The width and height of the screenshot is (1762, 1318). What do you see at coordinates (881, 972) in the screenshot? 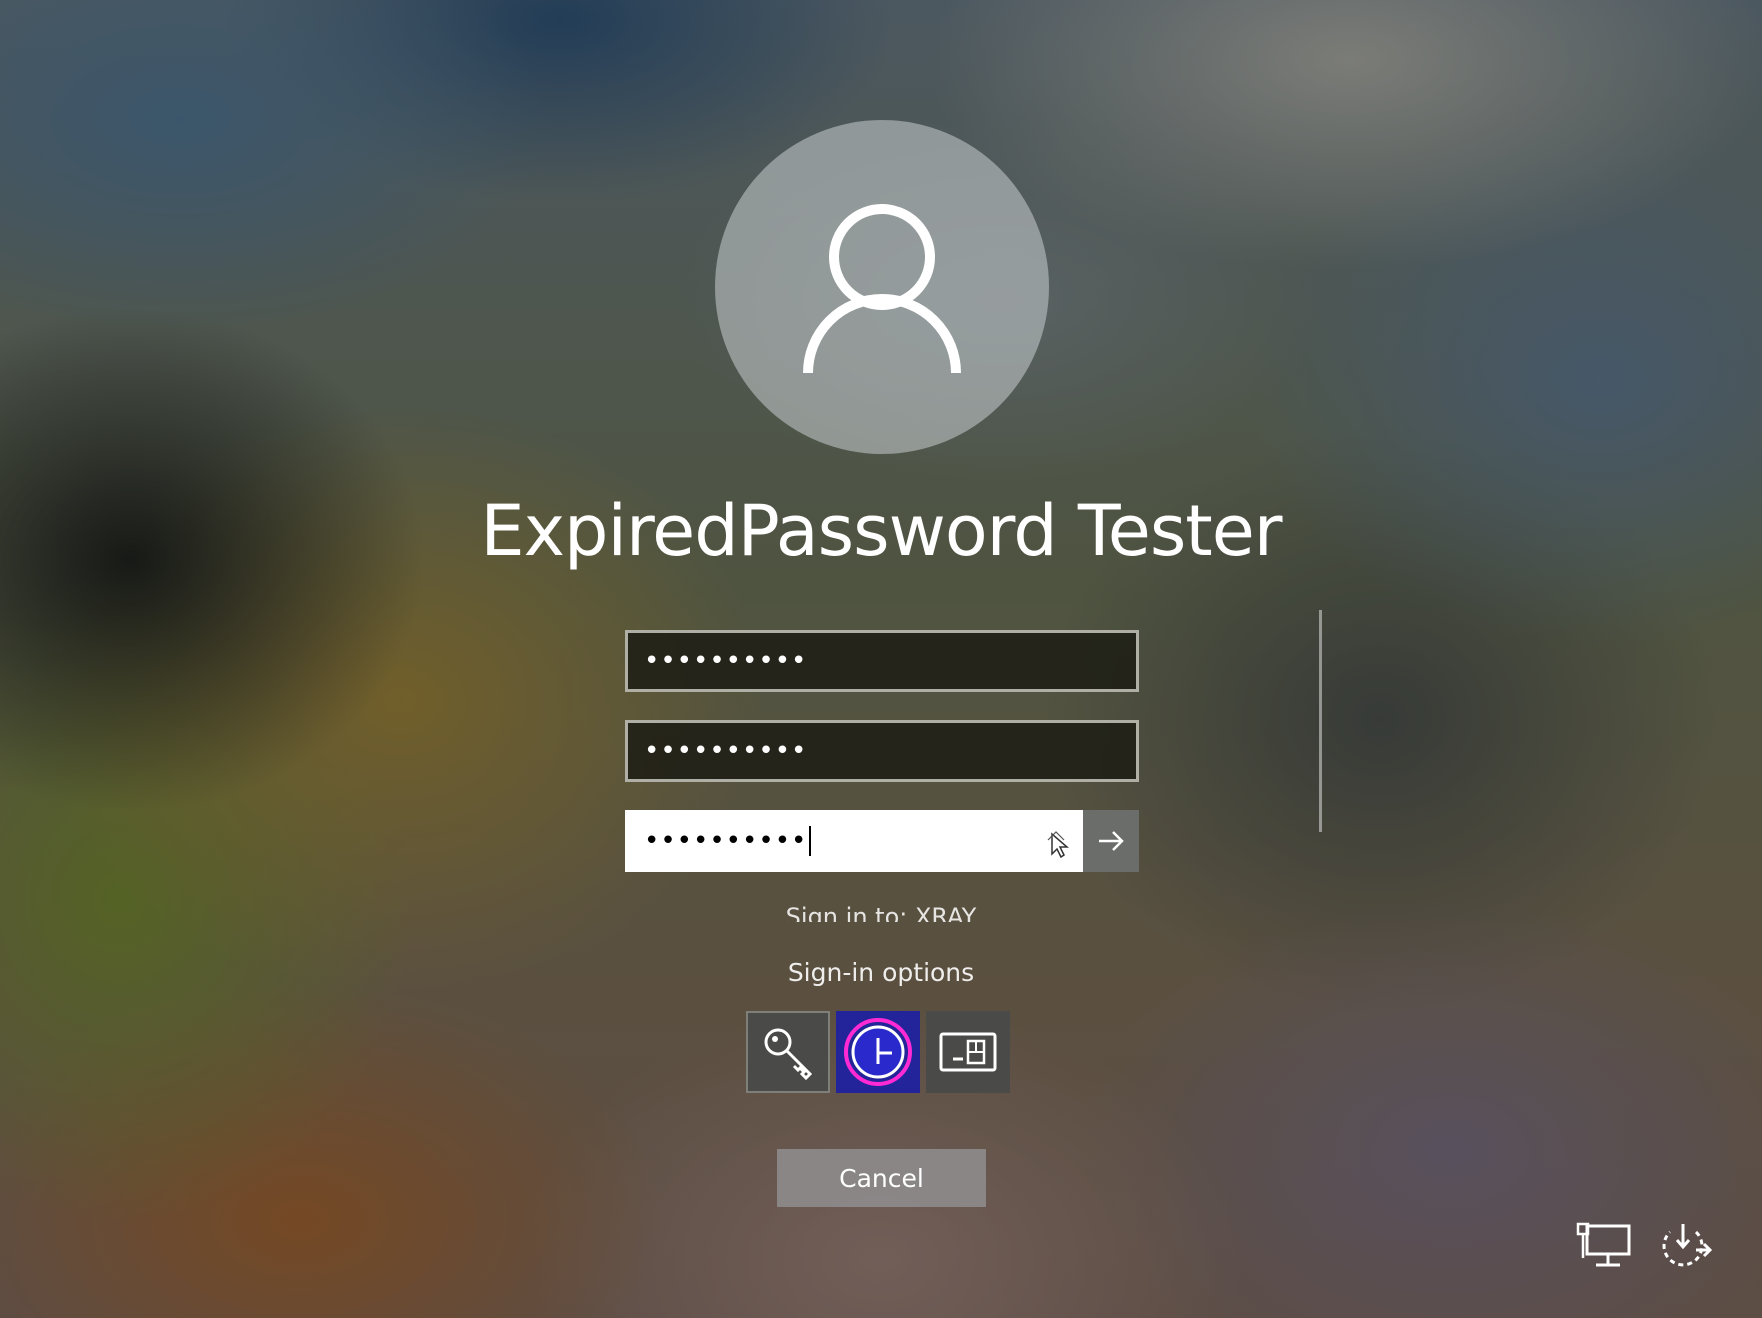
I see `sign-in-options-link: Sign-in options` at bounding box center [881, 972].